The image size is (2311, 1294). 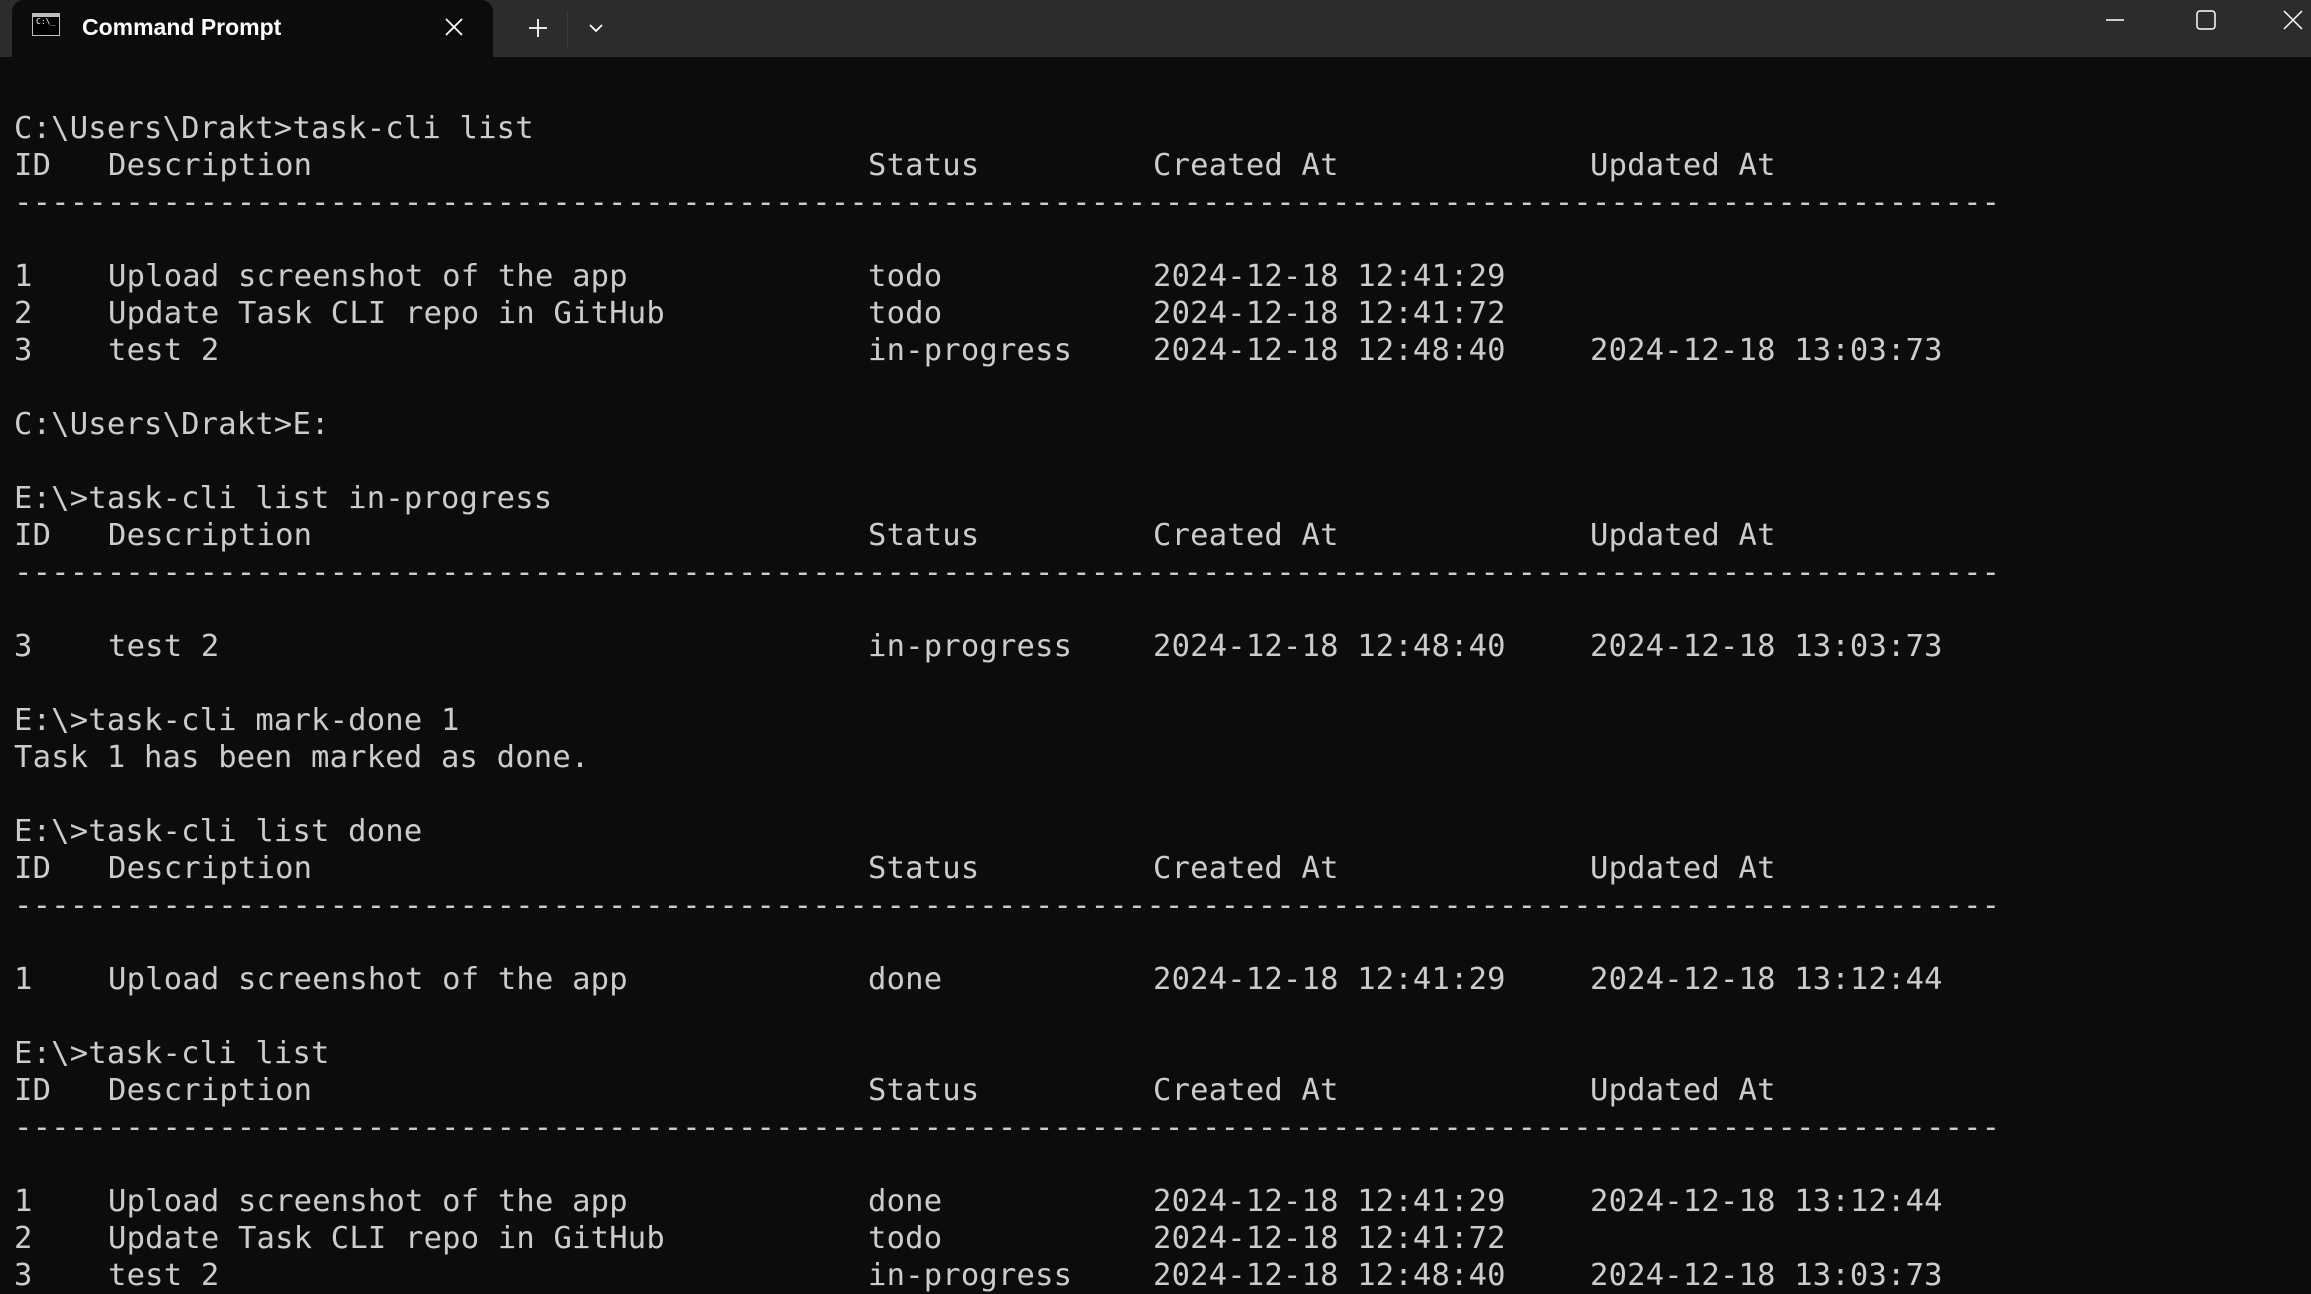 I want to click on close-window-button, so click(x=2287, y=20).